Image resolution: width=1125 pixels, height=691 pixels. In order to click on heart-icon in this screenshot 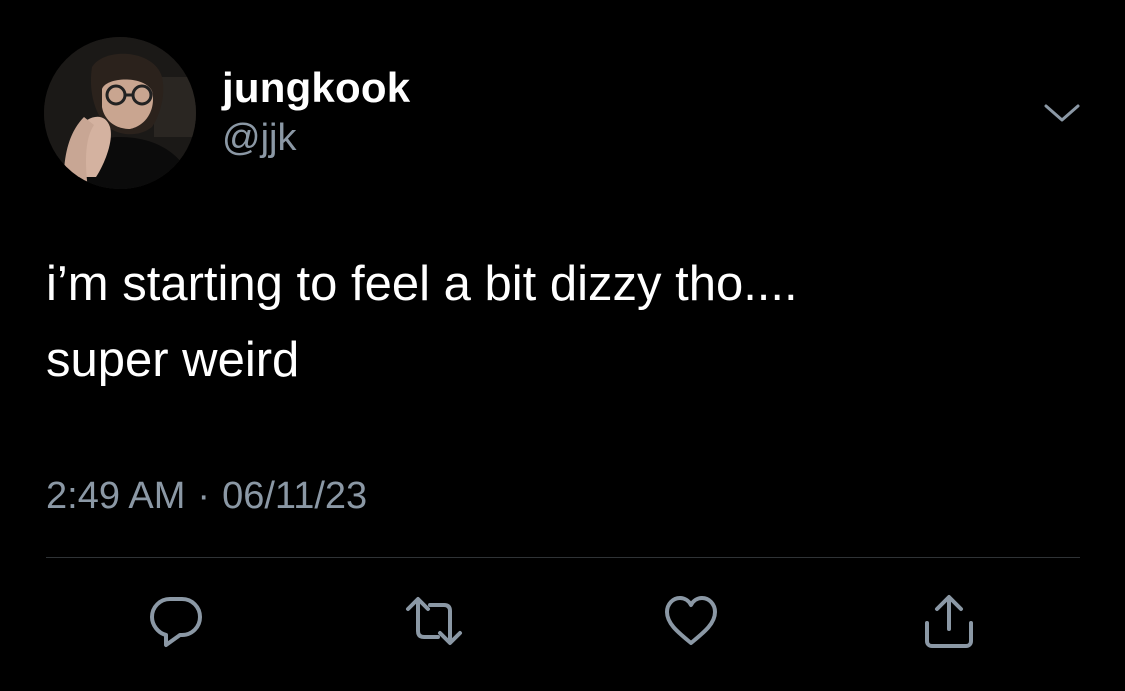, I will do `click(691, 620)`.